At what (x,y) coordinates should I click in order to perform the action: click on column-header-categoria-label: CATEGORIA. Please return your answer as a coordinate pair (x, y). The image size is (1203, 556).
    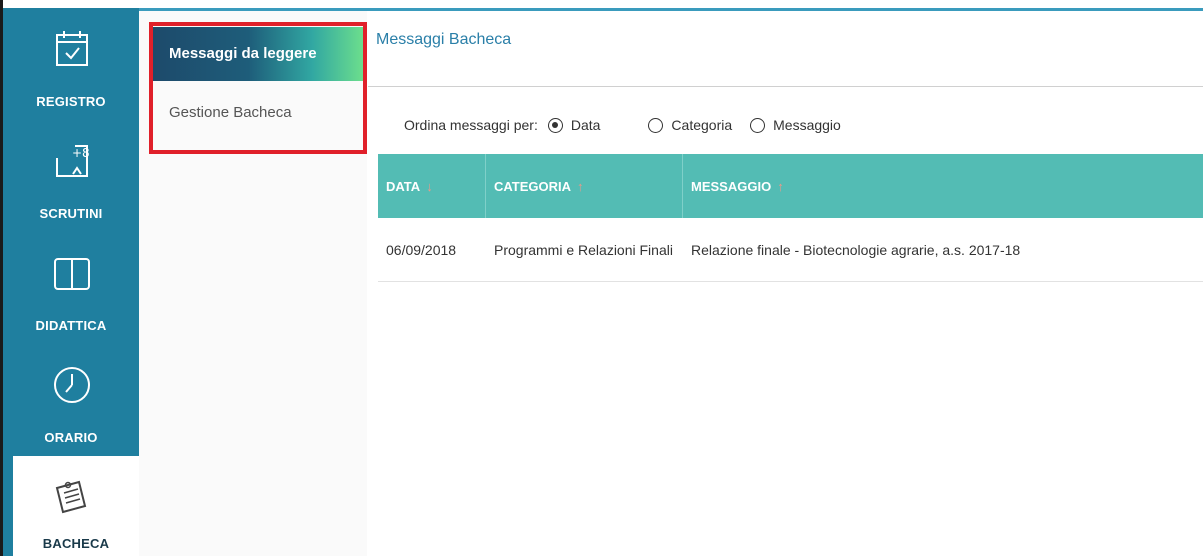
    Looking at the image, I should click on (533, 186).